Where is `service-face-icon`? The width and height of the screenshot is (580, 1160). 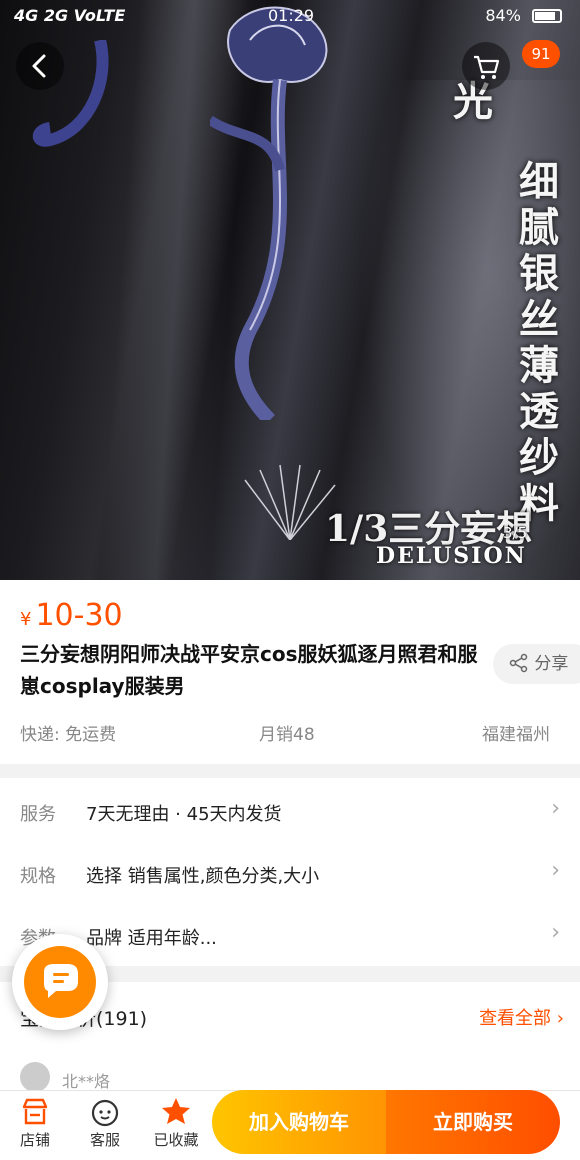 service-face-icon is located at coordinates (105, 1113).